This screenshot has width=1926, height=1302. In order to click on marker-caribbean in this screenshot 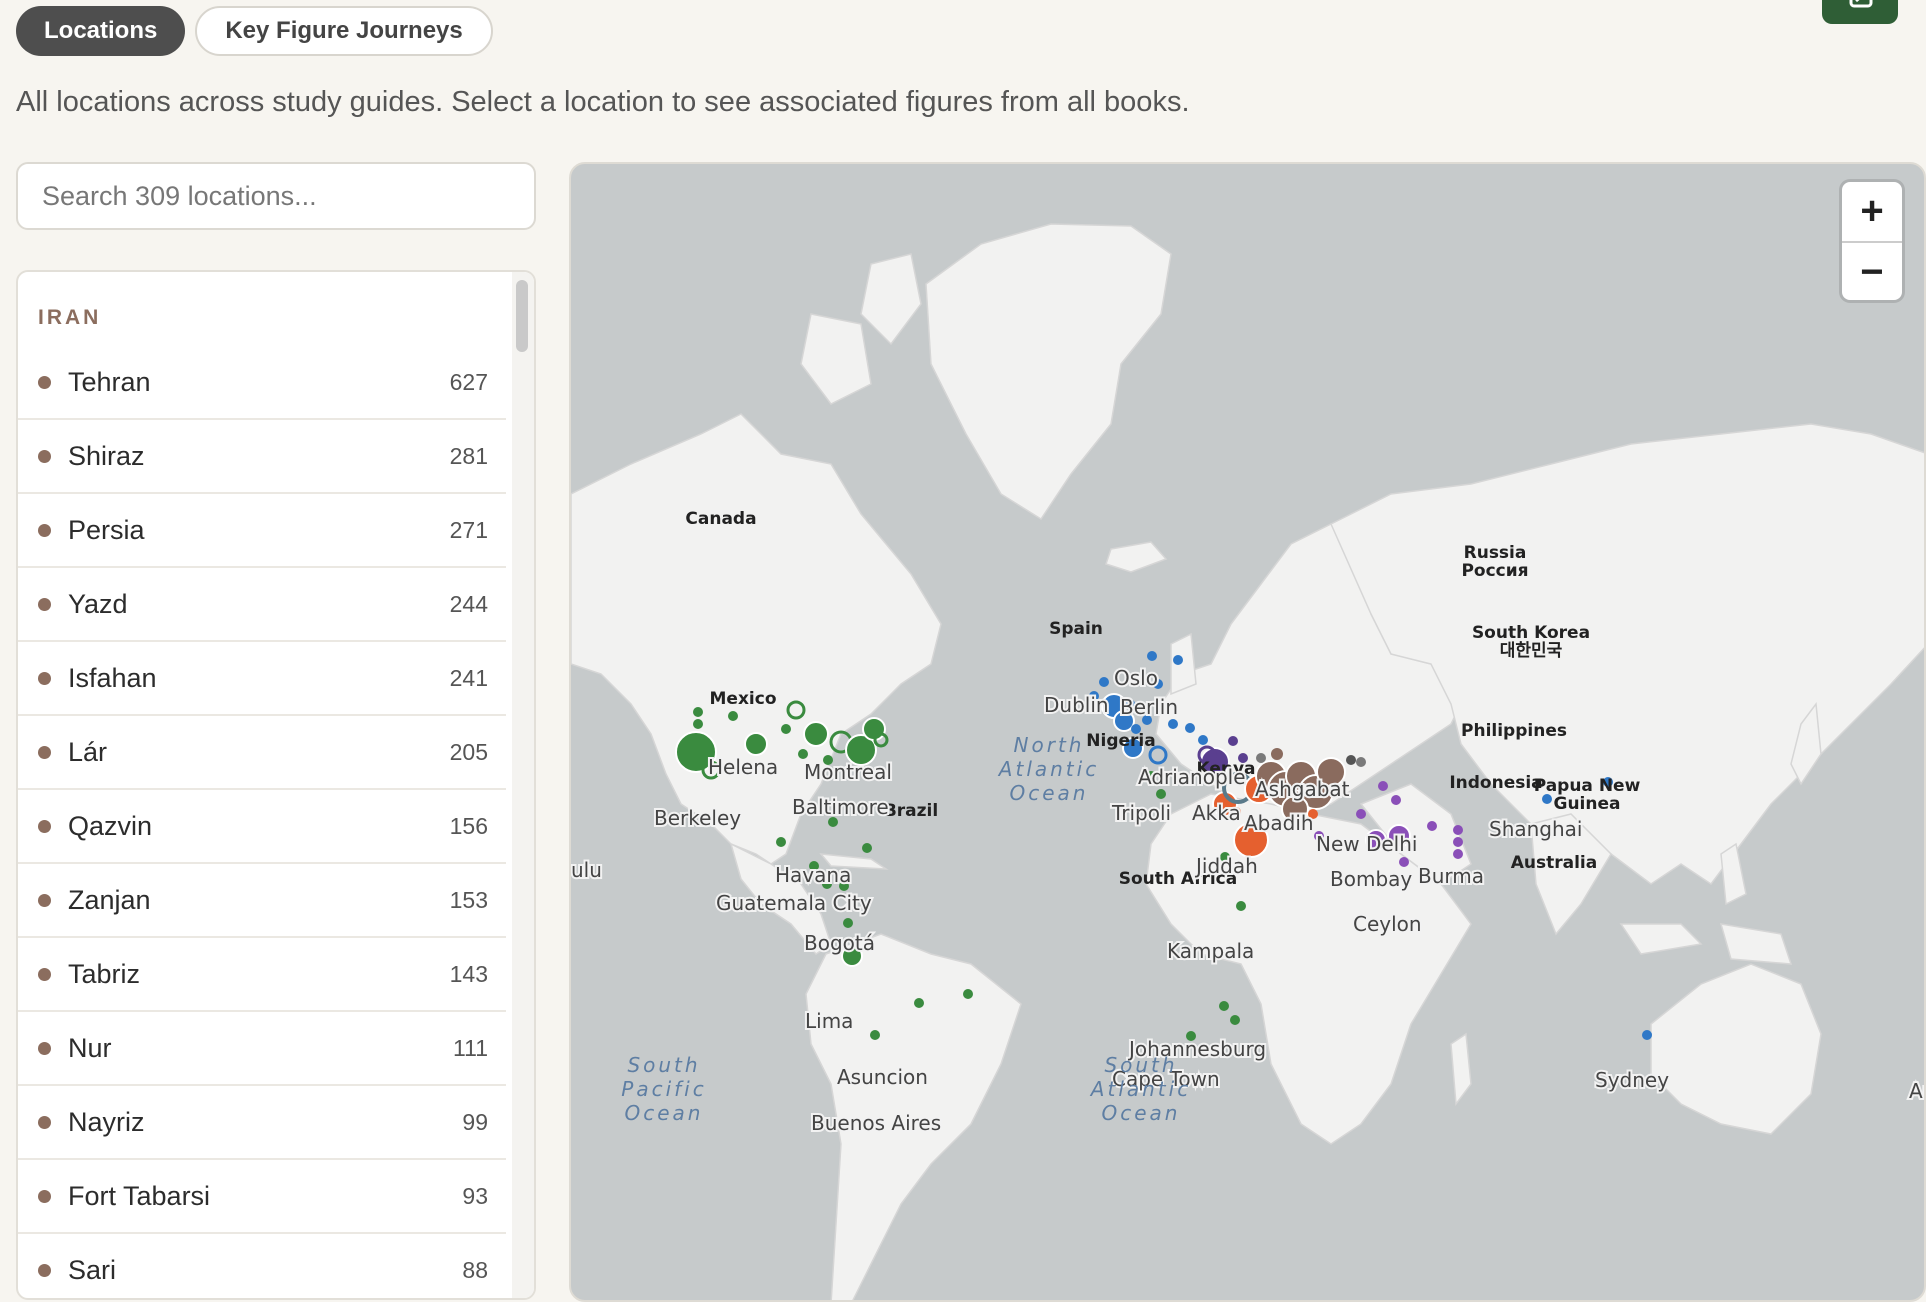, I will do `click(867, 848)`.